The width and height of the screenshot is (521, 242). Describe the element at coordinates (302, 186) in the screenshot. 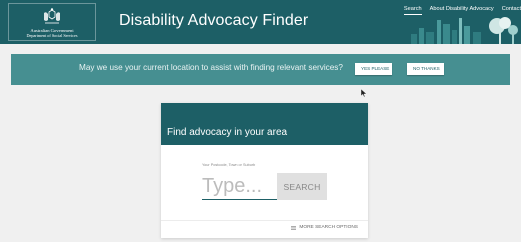

I see `search-button: SEARCH` at that location.